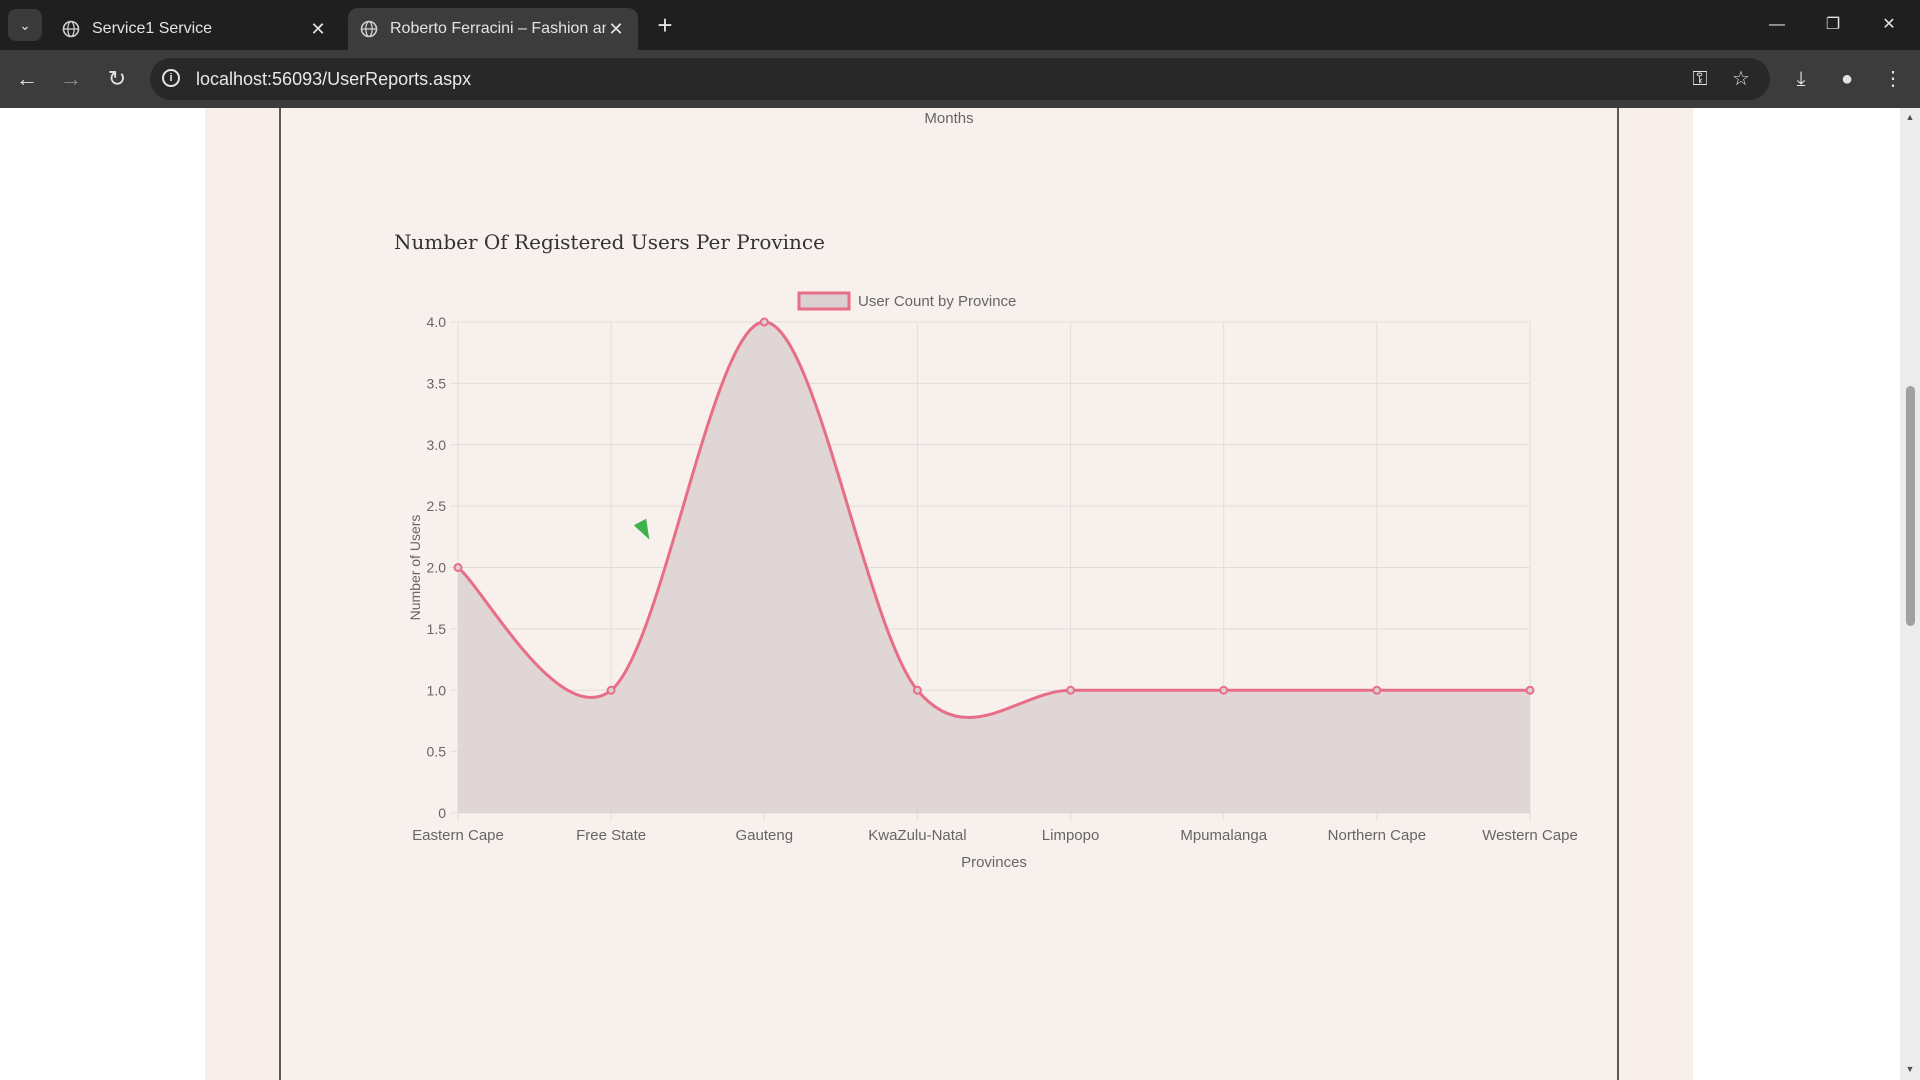 This screenshot has width=1920, height=1080. What do you see at coordinates (437, 752) in the screenshot?
I see `y-tick-label: 0.5` at bounding box center [437, 752].